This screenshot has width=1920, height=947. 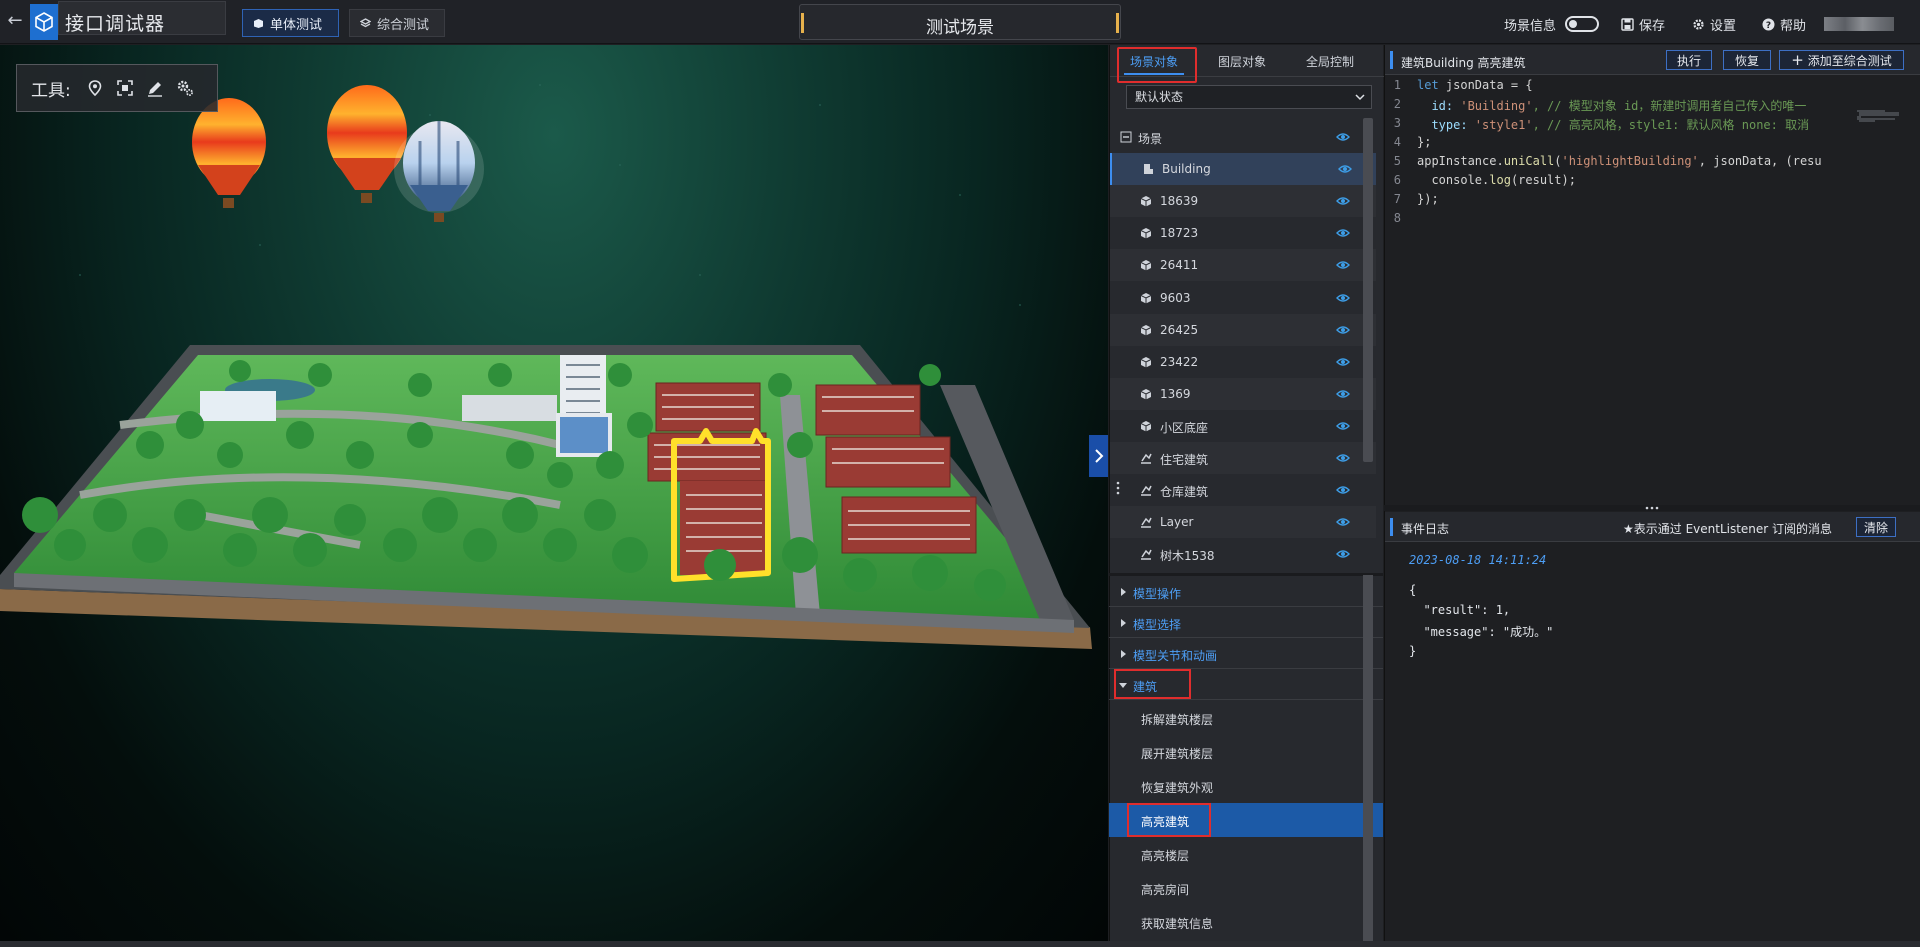 I want to click on category-model-selection: 模型选择, so click(x=1246, y=623).